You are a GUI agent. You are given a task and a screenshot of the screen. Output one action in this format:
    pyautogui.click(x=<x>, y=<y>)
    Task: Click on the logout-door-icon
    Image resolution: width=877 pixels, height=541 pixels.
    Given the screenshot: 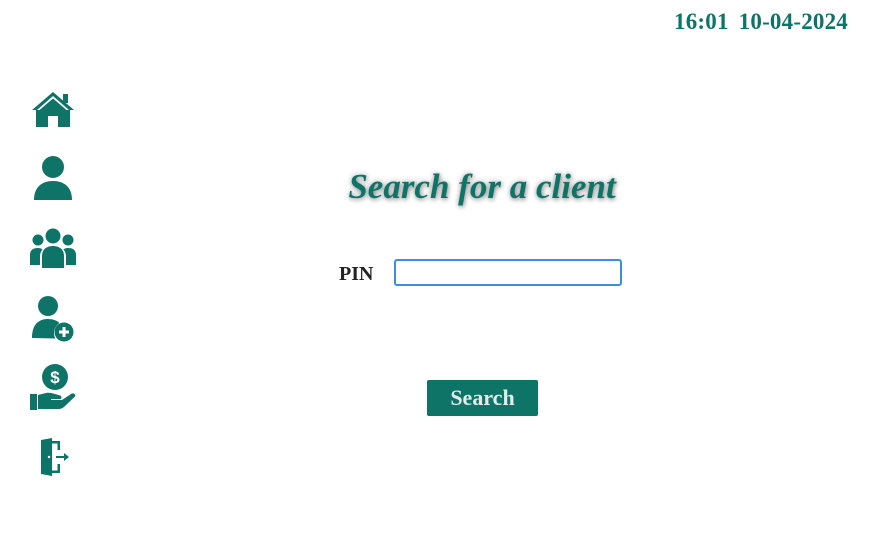 What is the action you would take?
    pyautogui.click(x=55, y=457)
    